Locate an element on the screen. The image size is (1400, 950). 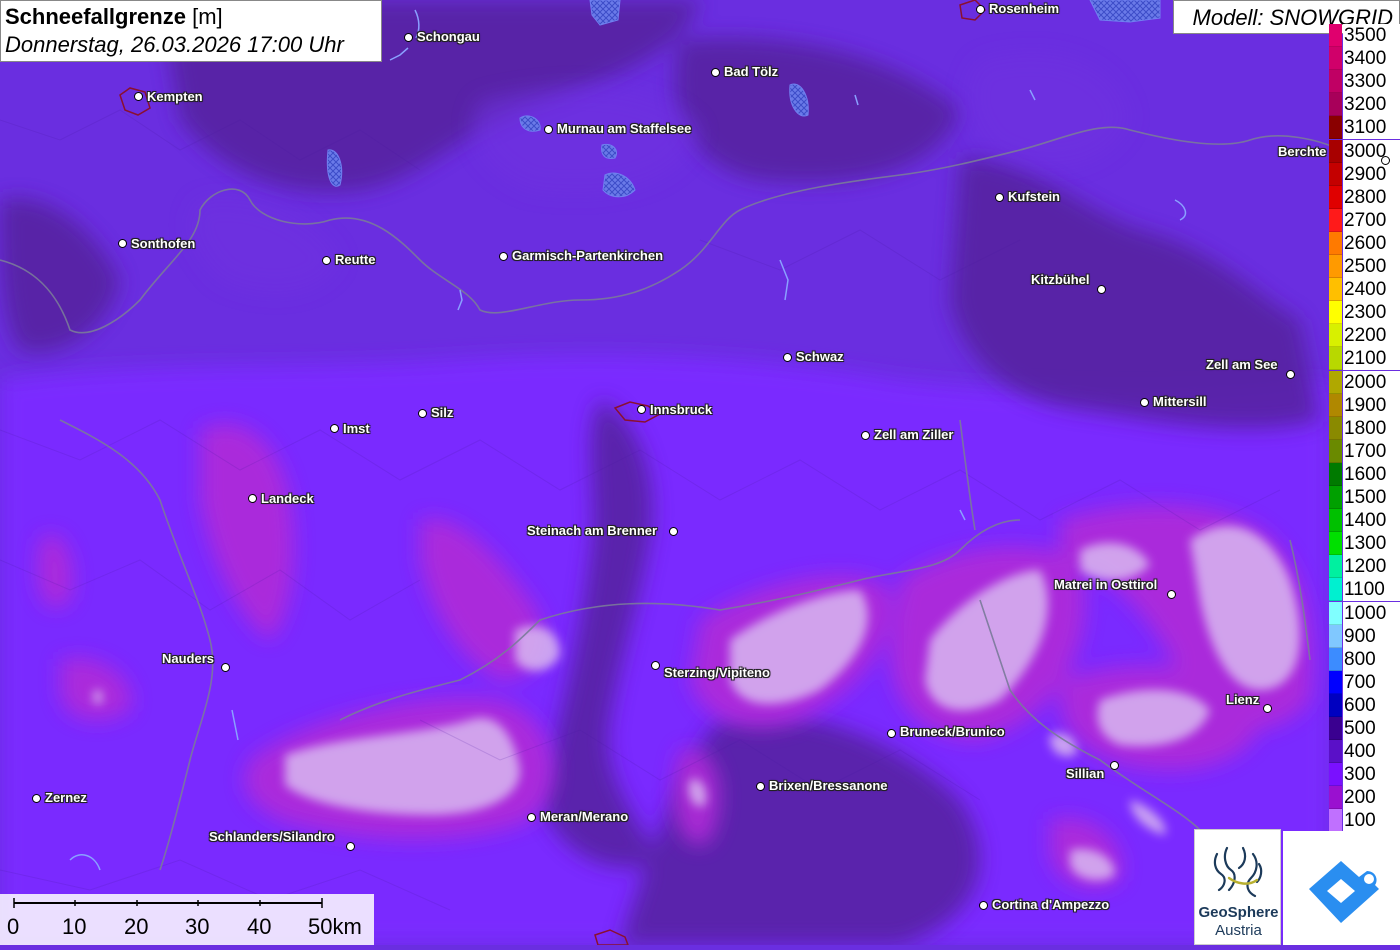
geosphere-logo: GeoSphere Austria is located at coordinates (1237, 887).